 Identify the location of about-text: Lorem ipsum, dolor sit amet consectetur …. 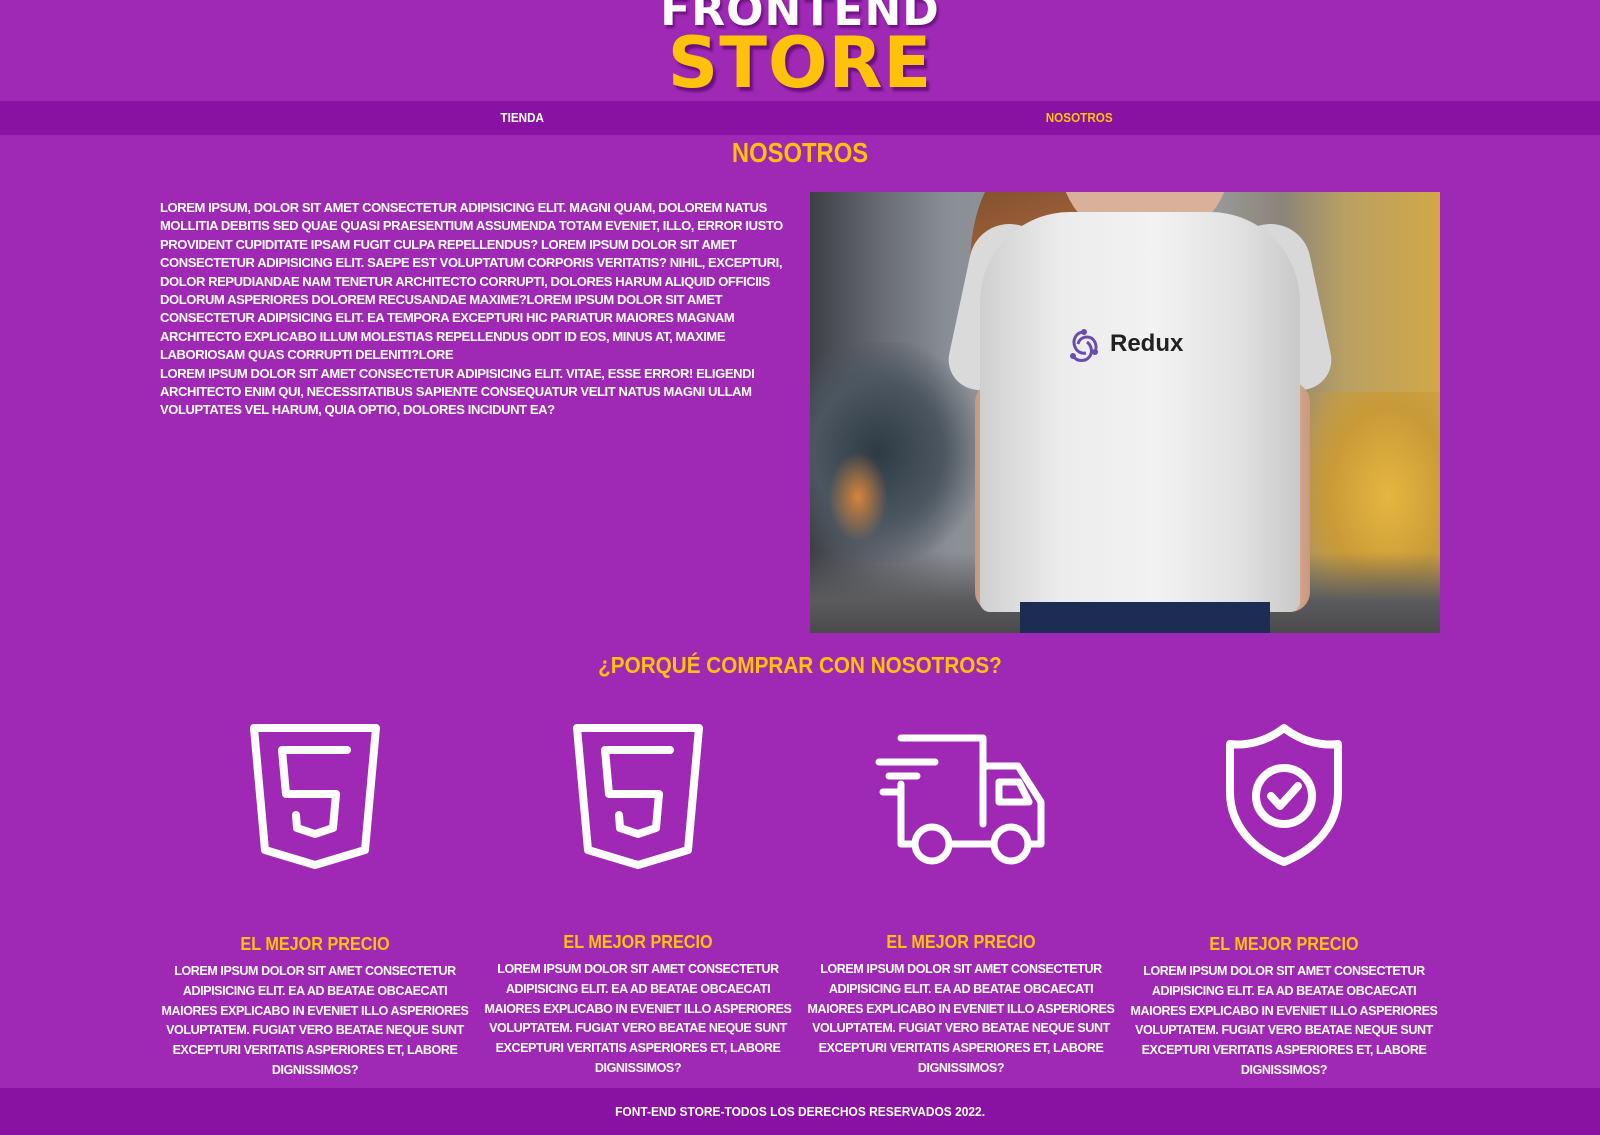
(475, 309).